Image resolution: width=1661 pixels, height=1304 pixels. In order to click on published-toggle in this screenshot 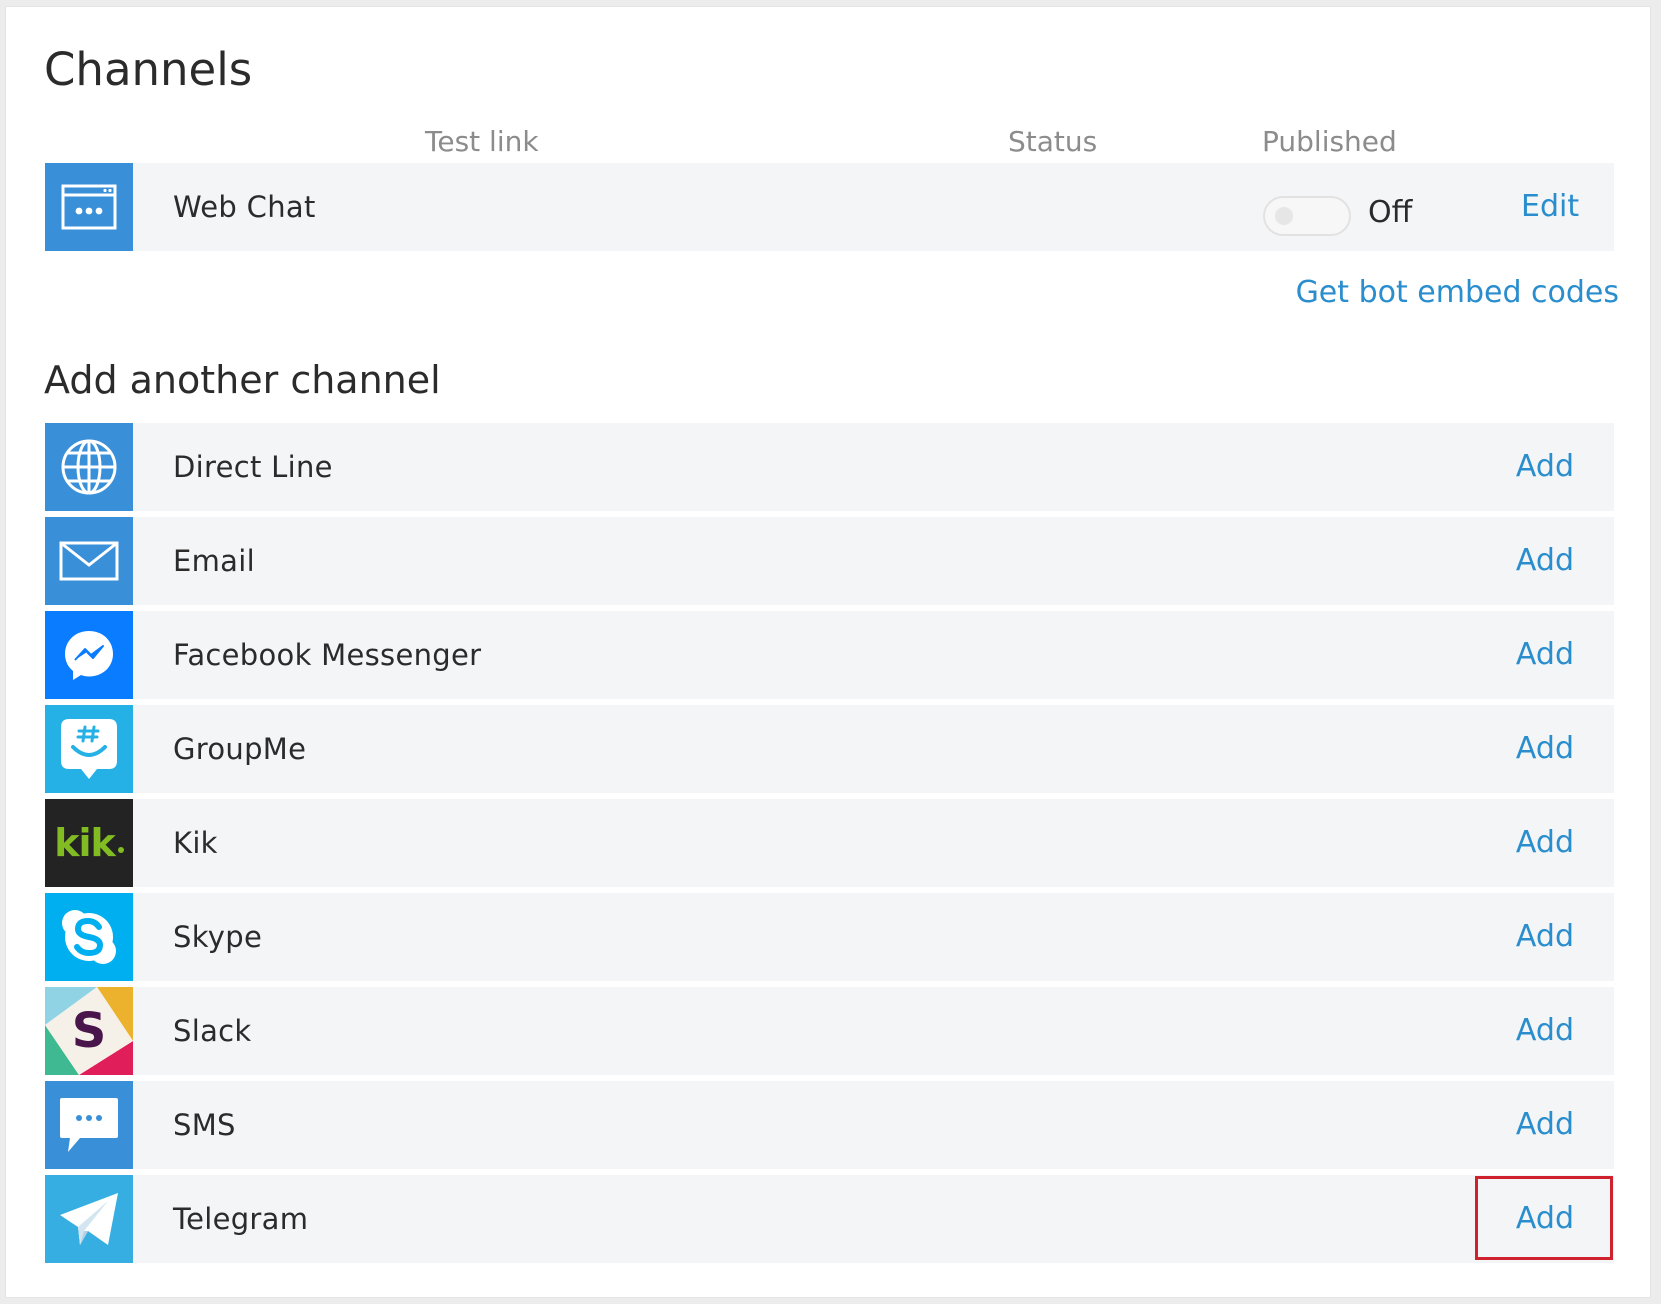, I will do `click(1307, 216)`.